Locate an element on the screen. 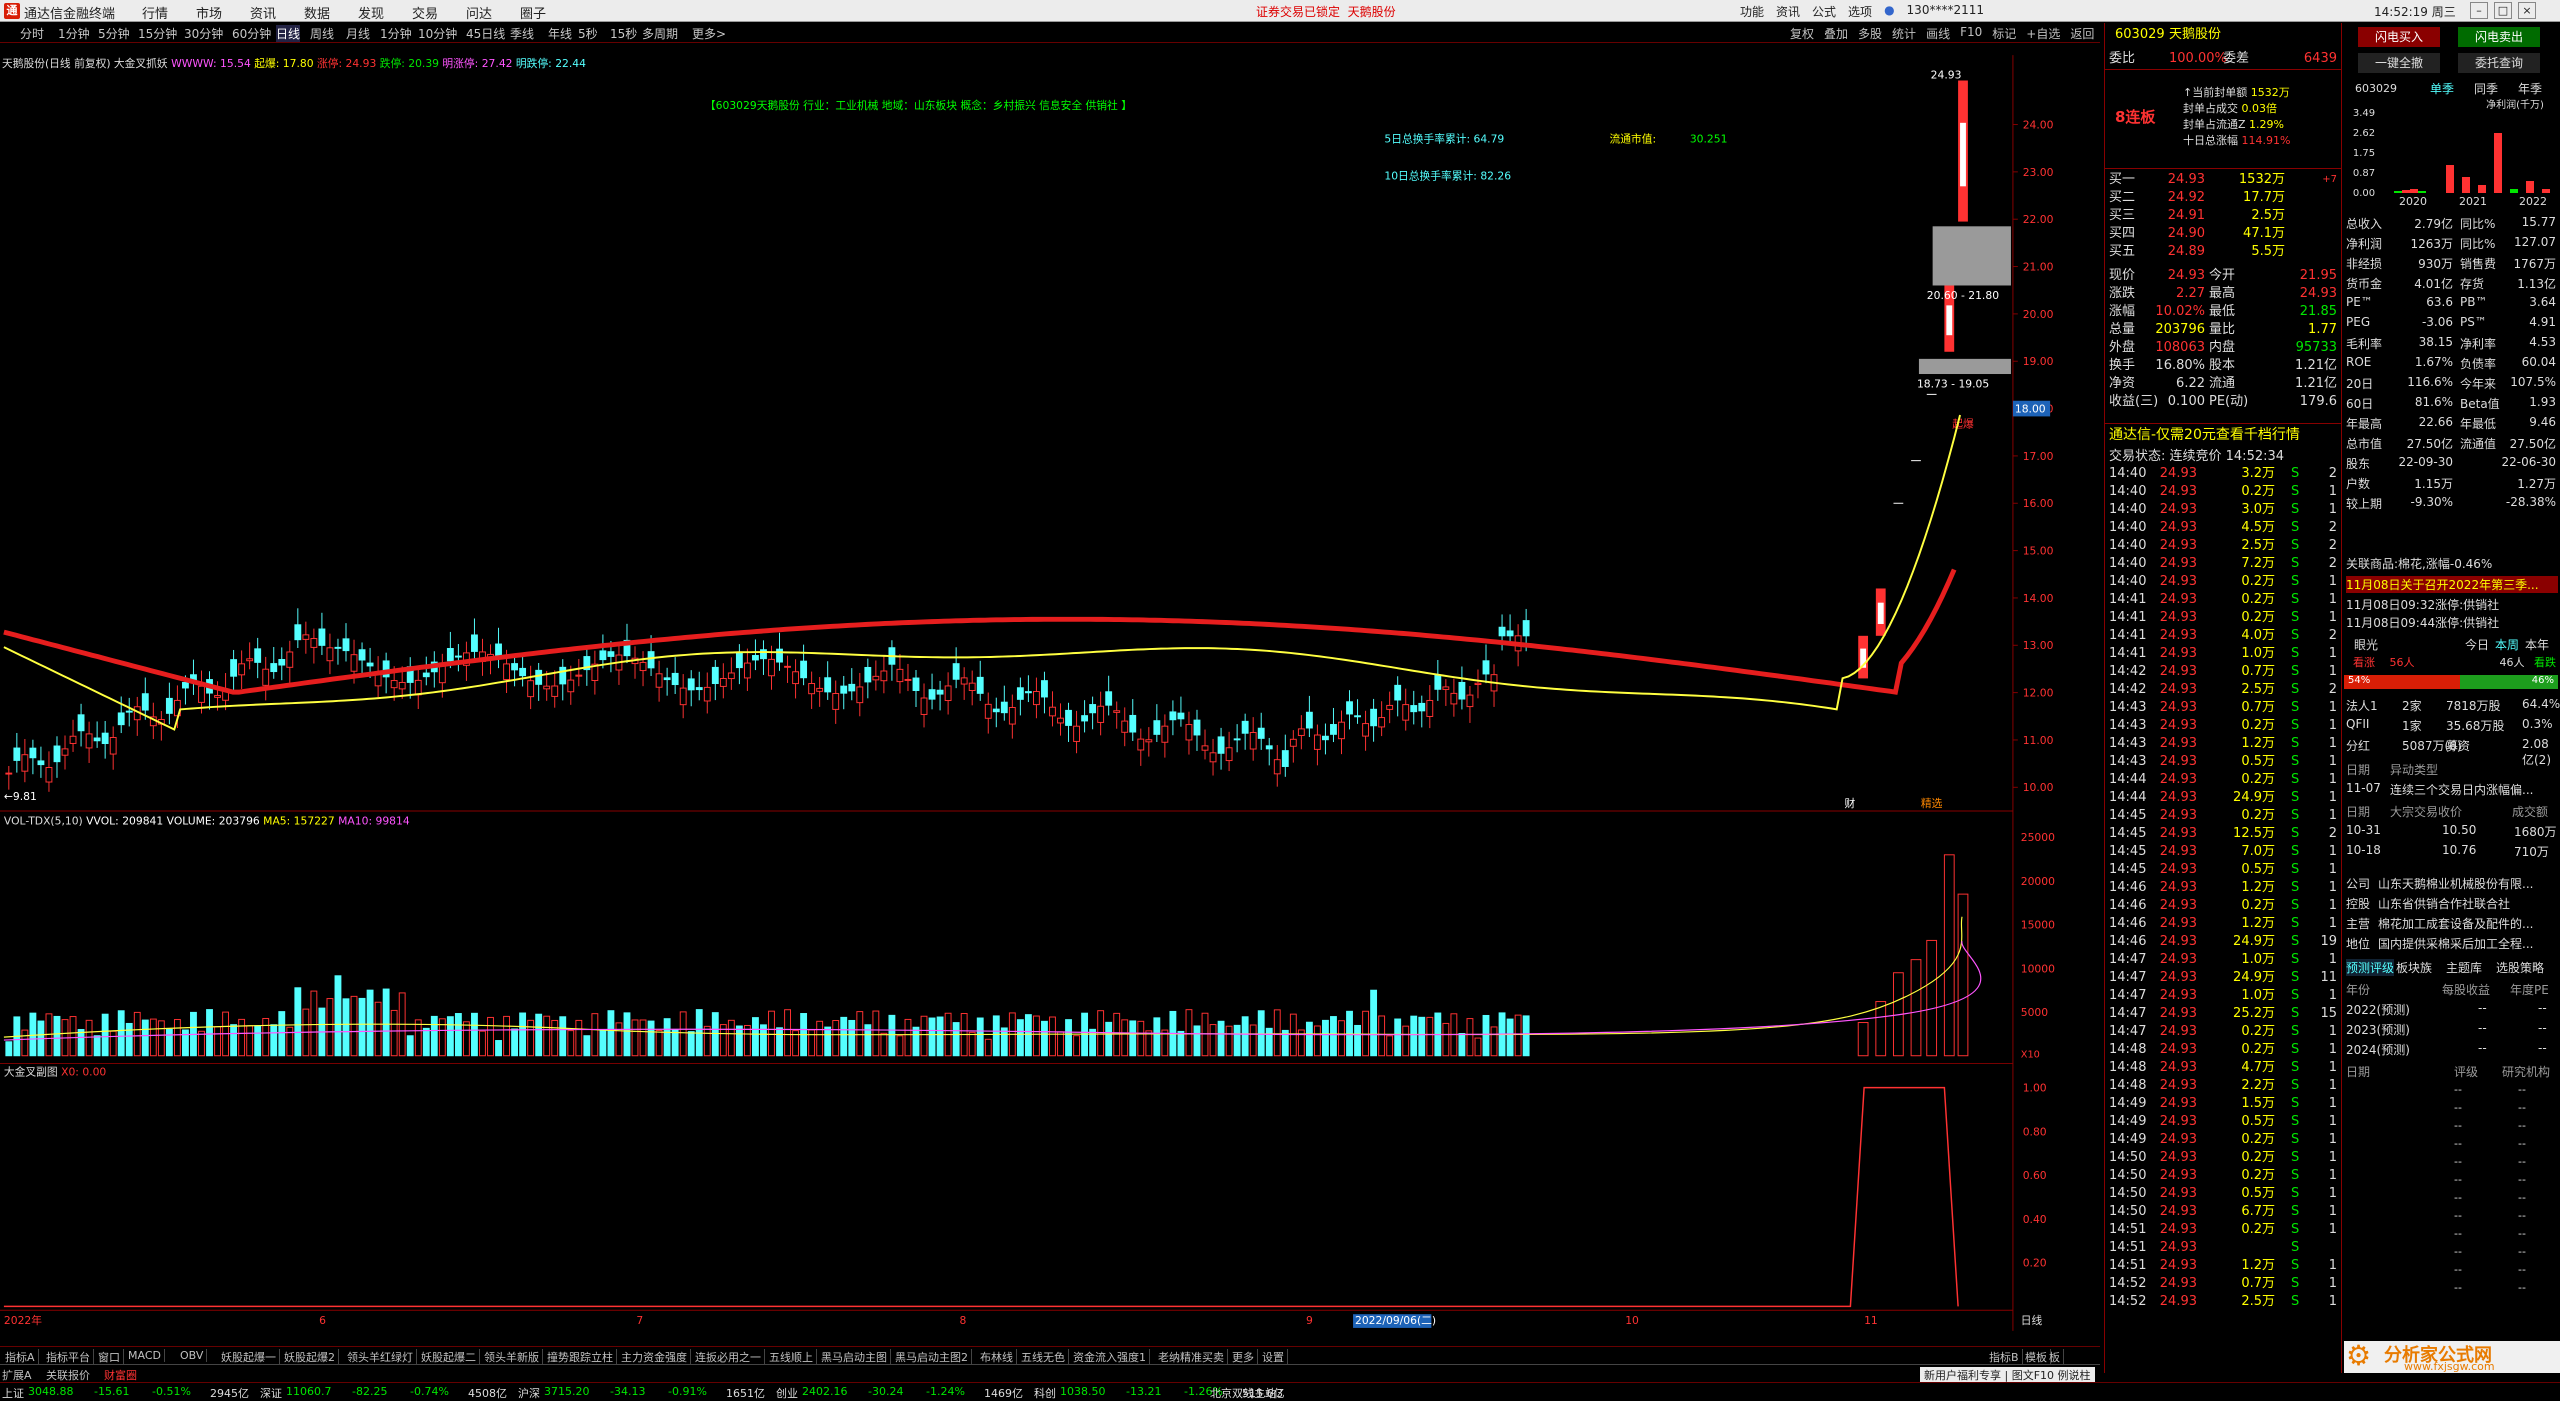 The height and width of the screenshot is (1401, 2560). period-0: 分时 is located at coordinates (32, 33).